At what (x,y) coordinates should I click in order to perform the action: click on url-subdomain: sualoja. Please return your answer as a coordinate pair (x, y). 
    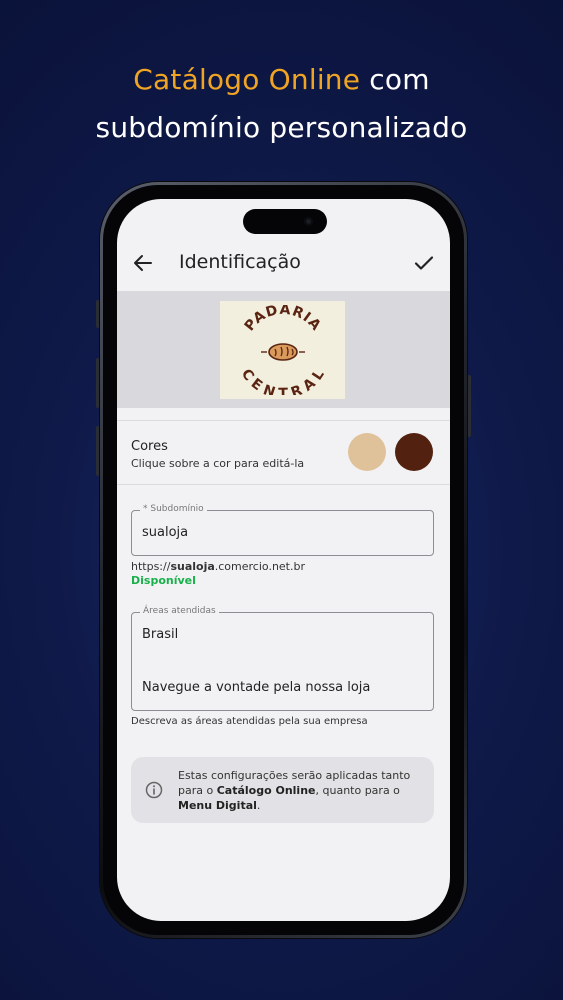
    Looking at the image, I should click on (192, 566).